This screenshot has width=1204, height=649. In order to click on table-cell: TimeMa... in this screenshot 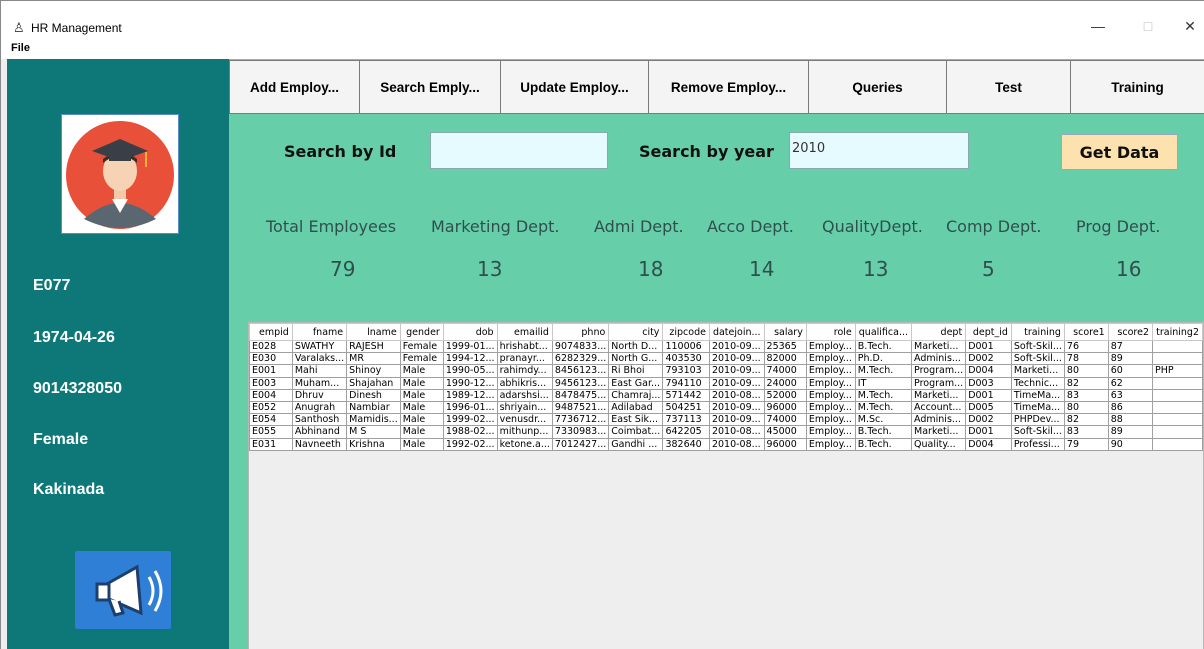, I will do `click(1037, 395)`.